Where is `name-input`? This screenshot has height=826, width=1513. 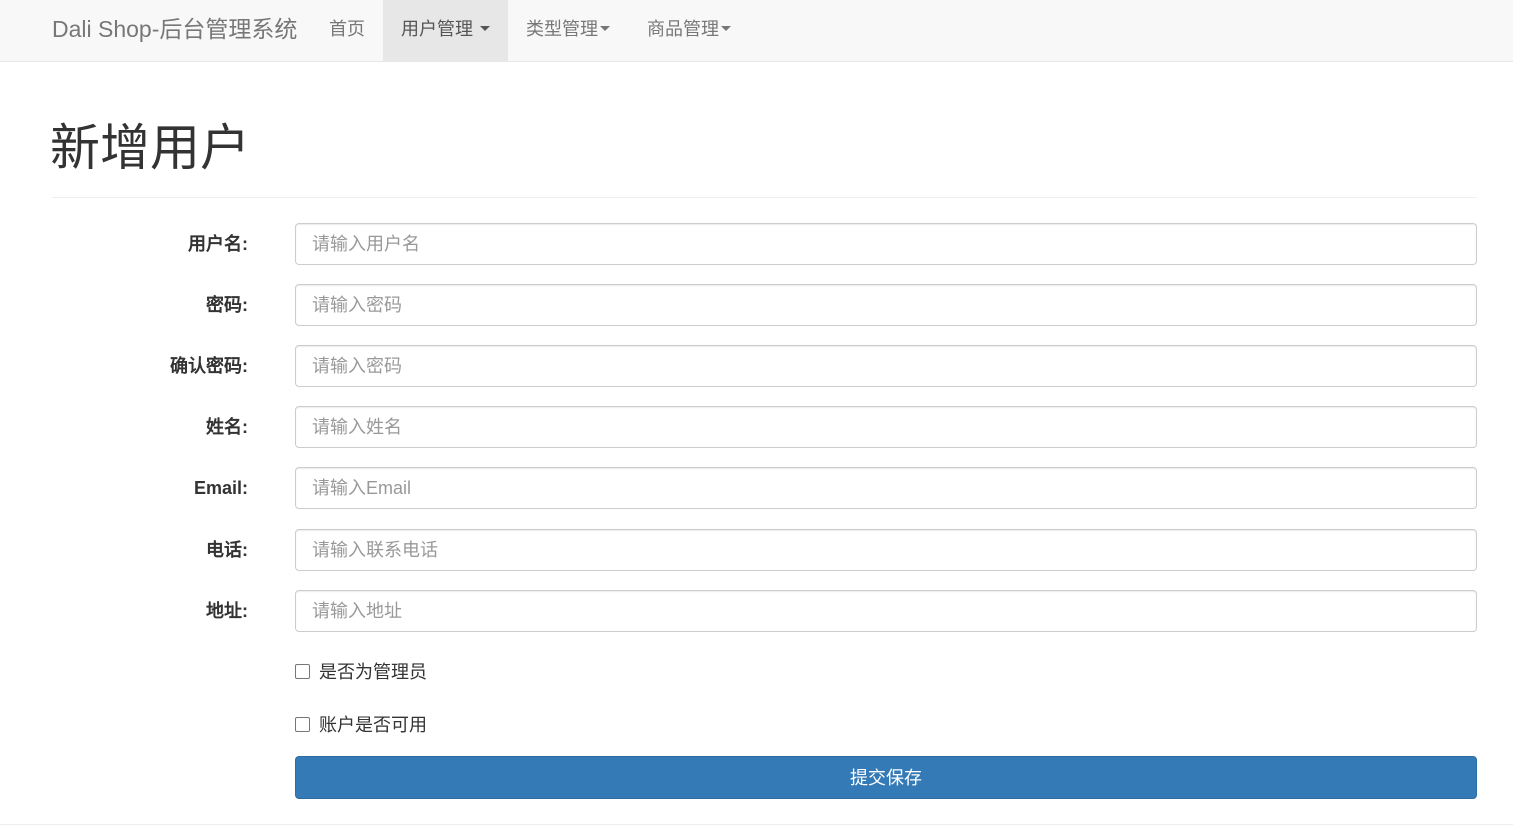
name-input is located at coordinates (886, 427).